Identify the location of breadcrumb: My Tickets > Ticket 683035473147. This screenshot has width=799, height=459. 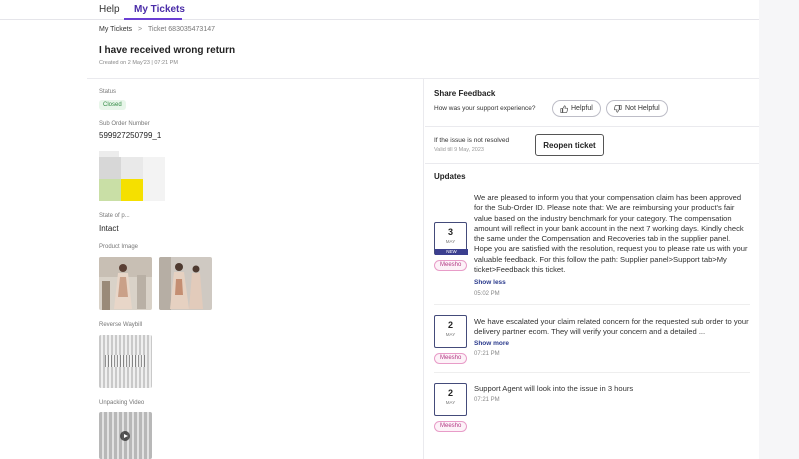
(157, 29).